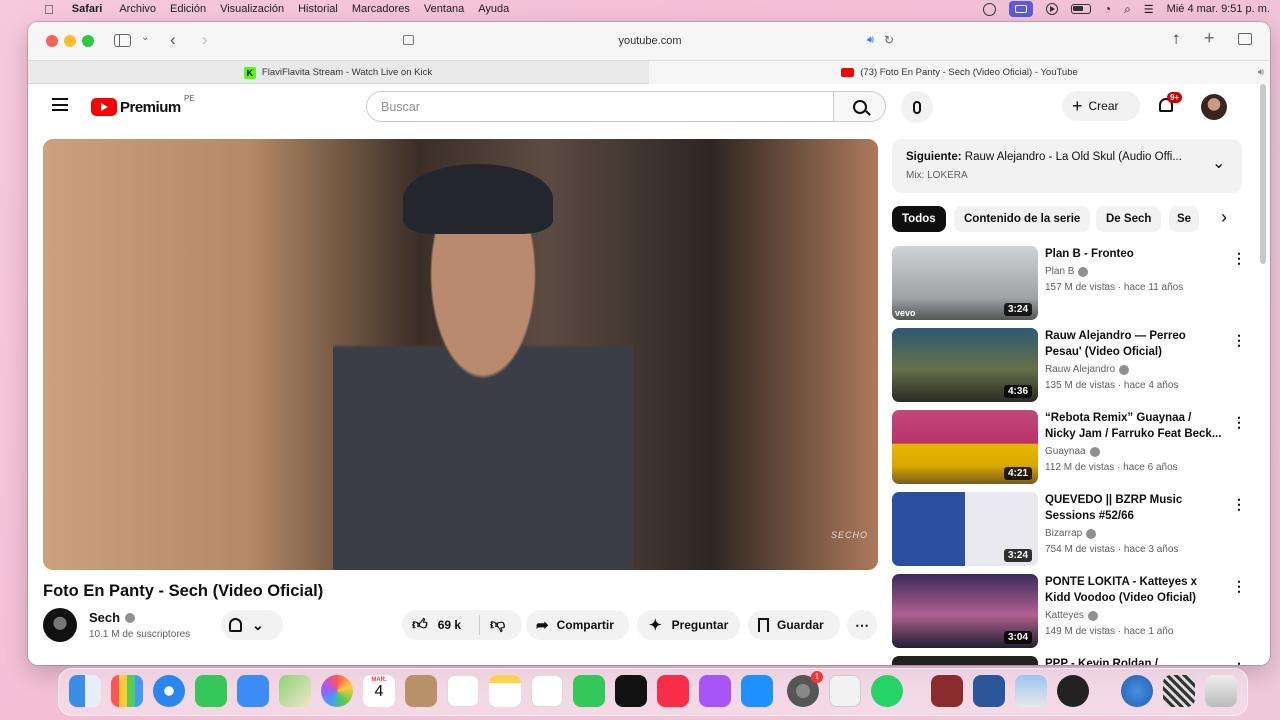  Describe the element at coordinates (1245, 39) in the screenshot. I see `tab-overview-icon` at that location.